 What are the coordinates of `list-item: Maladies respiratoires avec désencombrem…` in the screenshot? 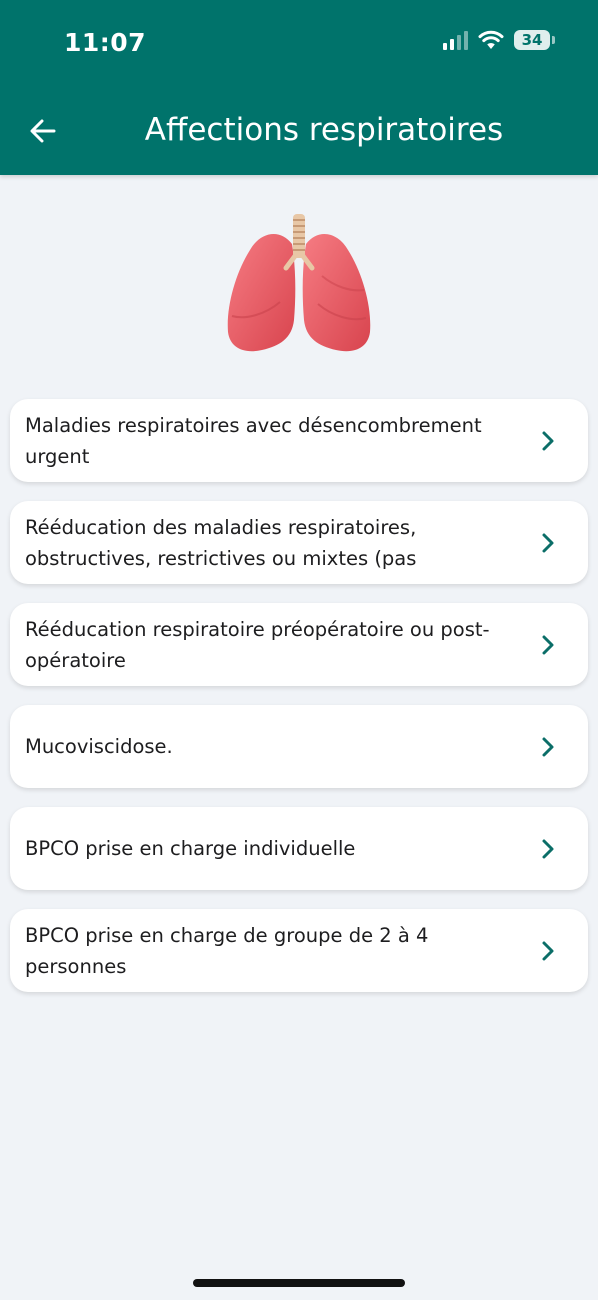 It's located at (299, 440).